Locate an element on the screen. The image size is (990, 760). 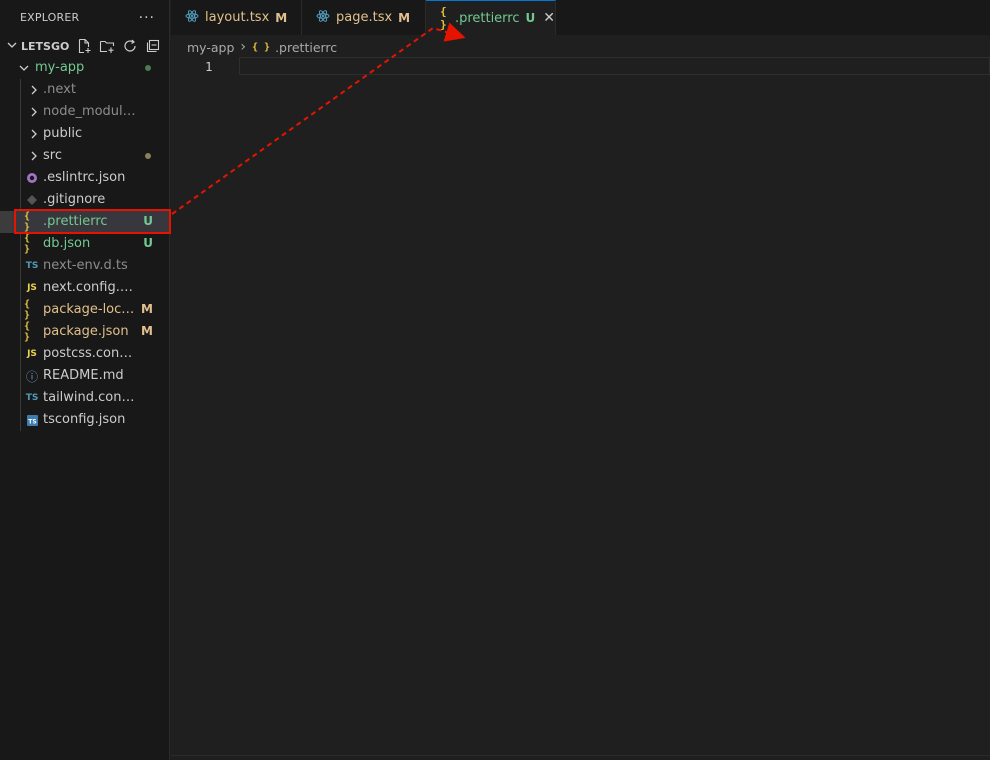
tab-layout-tsx: layout.tsx M is located at coordinates (236, 17).